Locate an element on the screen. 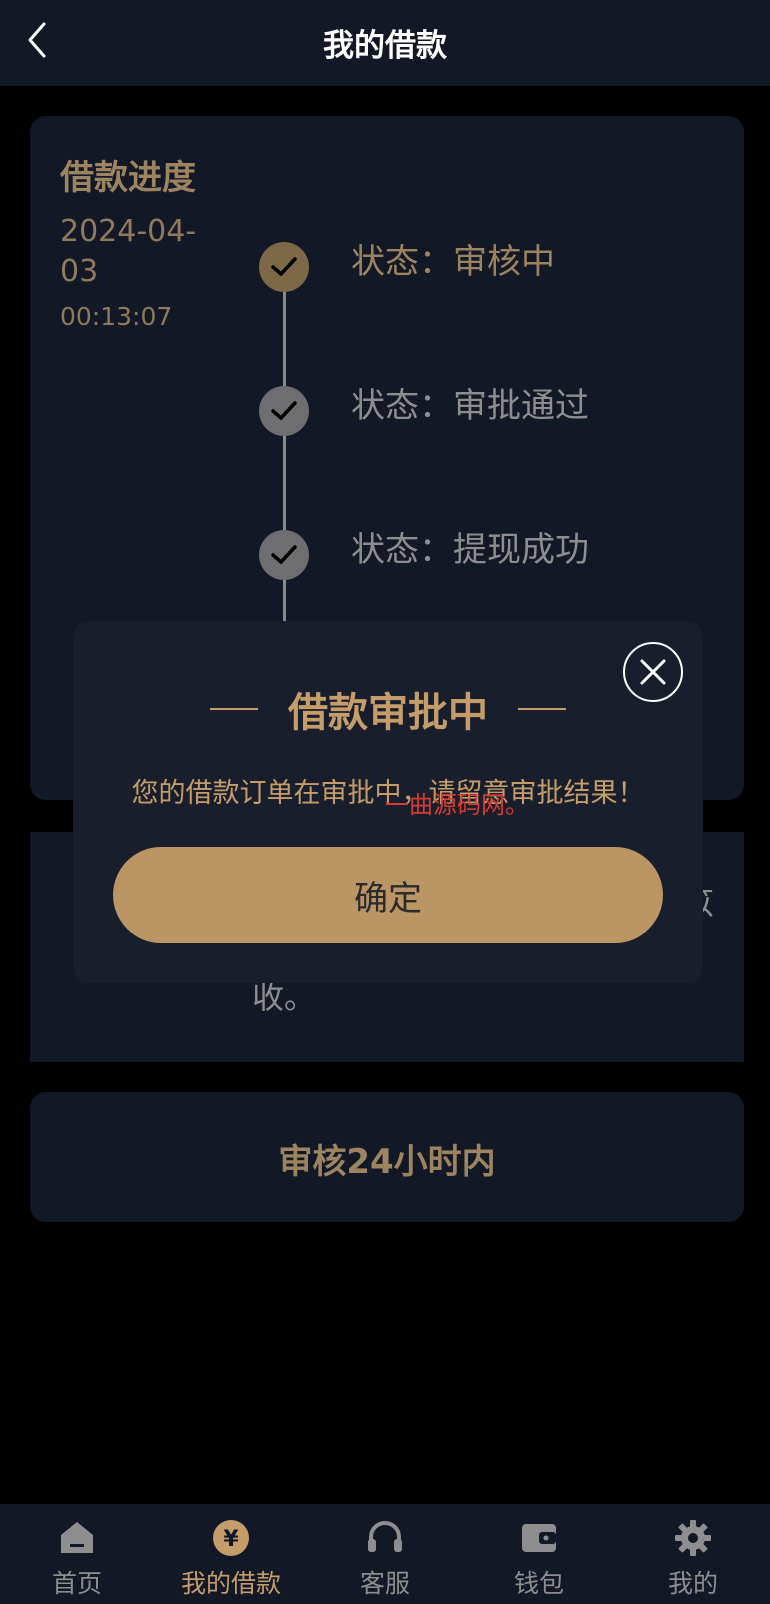  tab-profile: 我的 is located at coordinates (693, 1554).